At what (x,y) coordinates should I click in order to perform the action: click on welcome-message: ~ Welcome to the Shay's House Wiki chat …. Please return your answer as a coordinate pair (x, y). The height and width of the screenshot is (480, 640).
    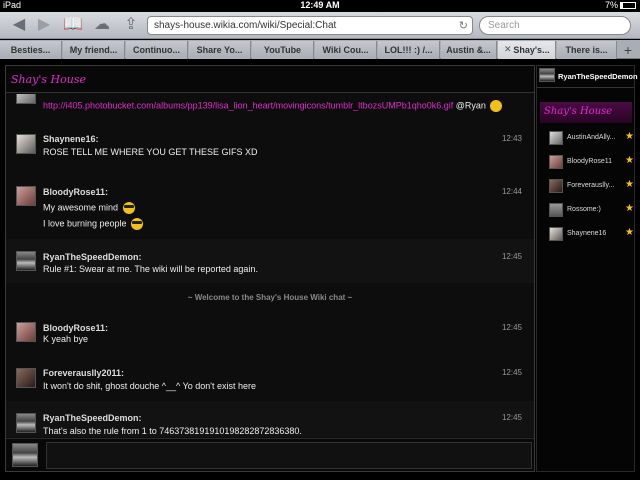
    Looking at the image, I should click on (270, 297).